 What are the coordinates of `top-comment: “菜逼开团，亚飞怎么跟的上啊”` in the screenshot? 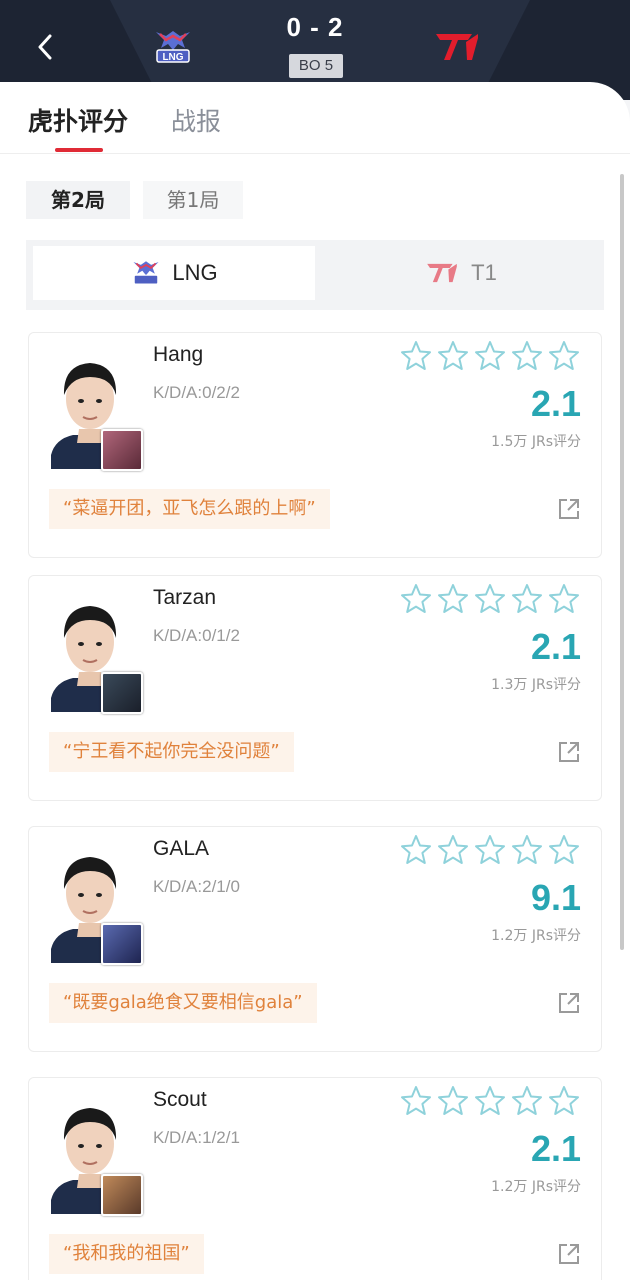 It's located at (189, 509).